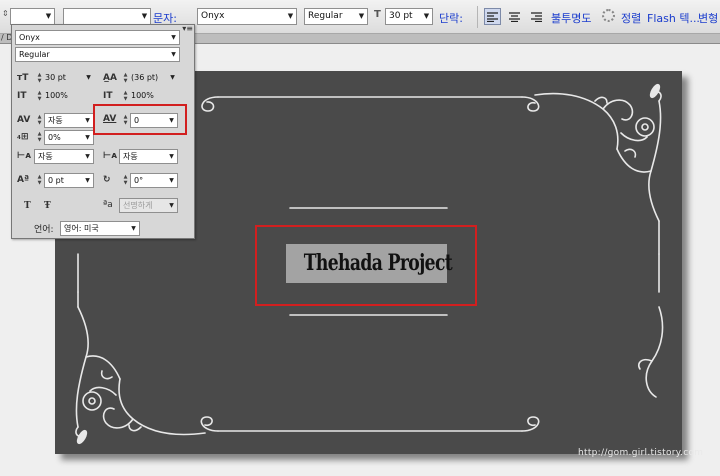  I want to click on corner-ornament-bl, so click(147, 368).